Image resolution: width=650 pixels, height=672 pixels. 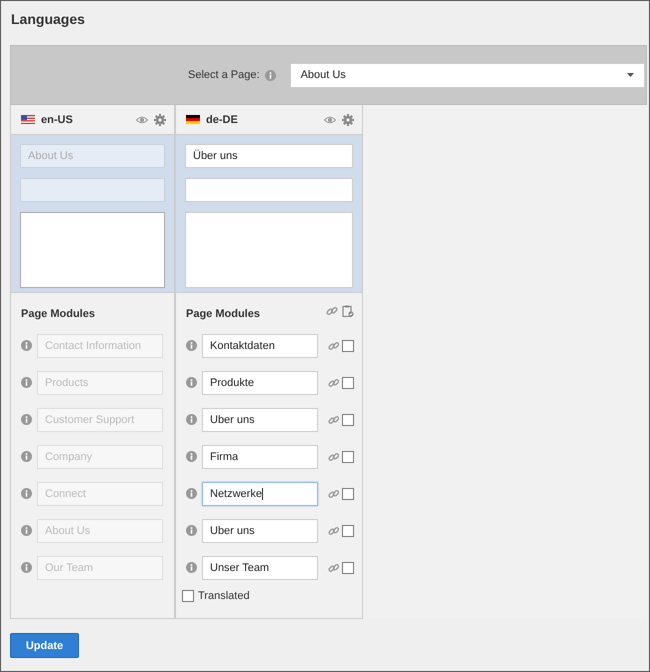 What do you see at coordinates (260, 346) in the screenshot?
I see `module-field: Kontaktdaten` at bounding box center [260, 346].